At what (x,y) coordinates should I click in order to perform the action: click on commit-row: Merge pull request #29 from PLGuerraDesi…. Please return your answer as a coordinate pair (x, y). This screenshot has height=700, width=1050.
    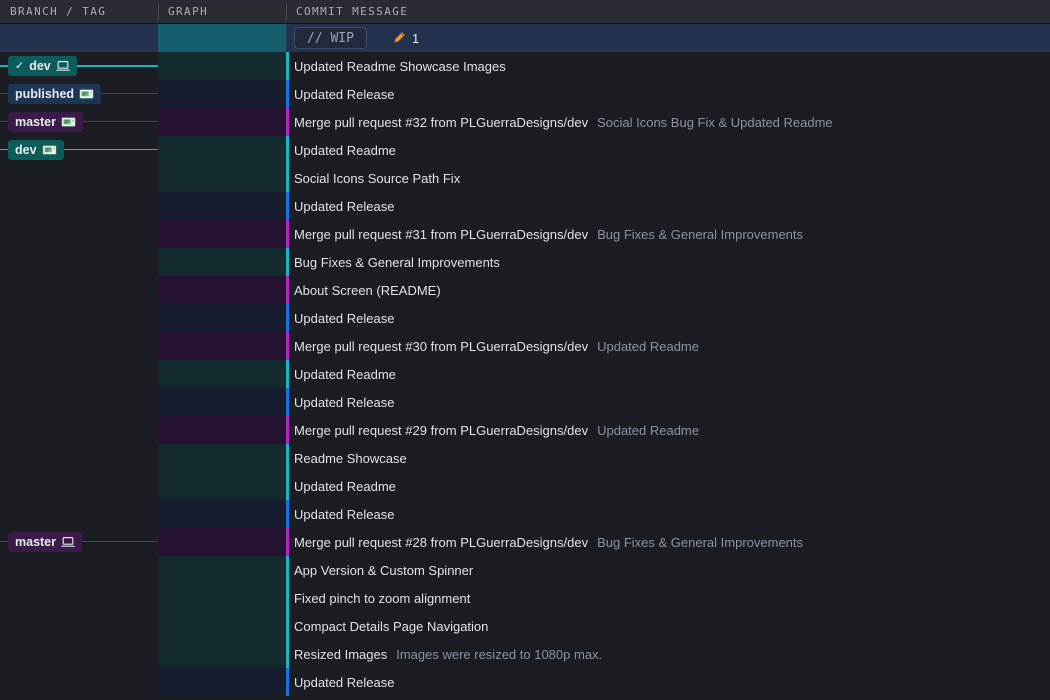
    Looking at the image, I should click on (525, 430).